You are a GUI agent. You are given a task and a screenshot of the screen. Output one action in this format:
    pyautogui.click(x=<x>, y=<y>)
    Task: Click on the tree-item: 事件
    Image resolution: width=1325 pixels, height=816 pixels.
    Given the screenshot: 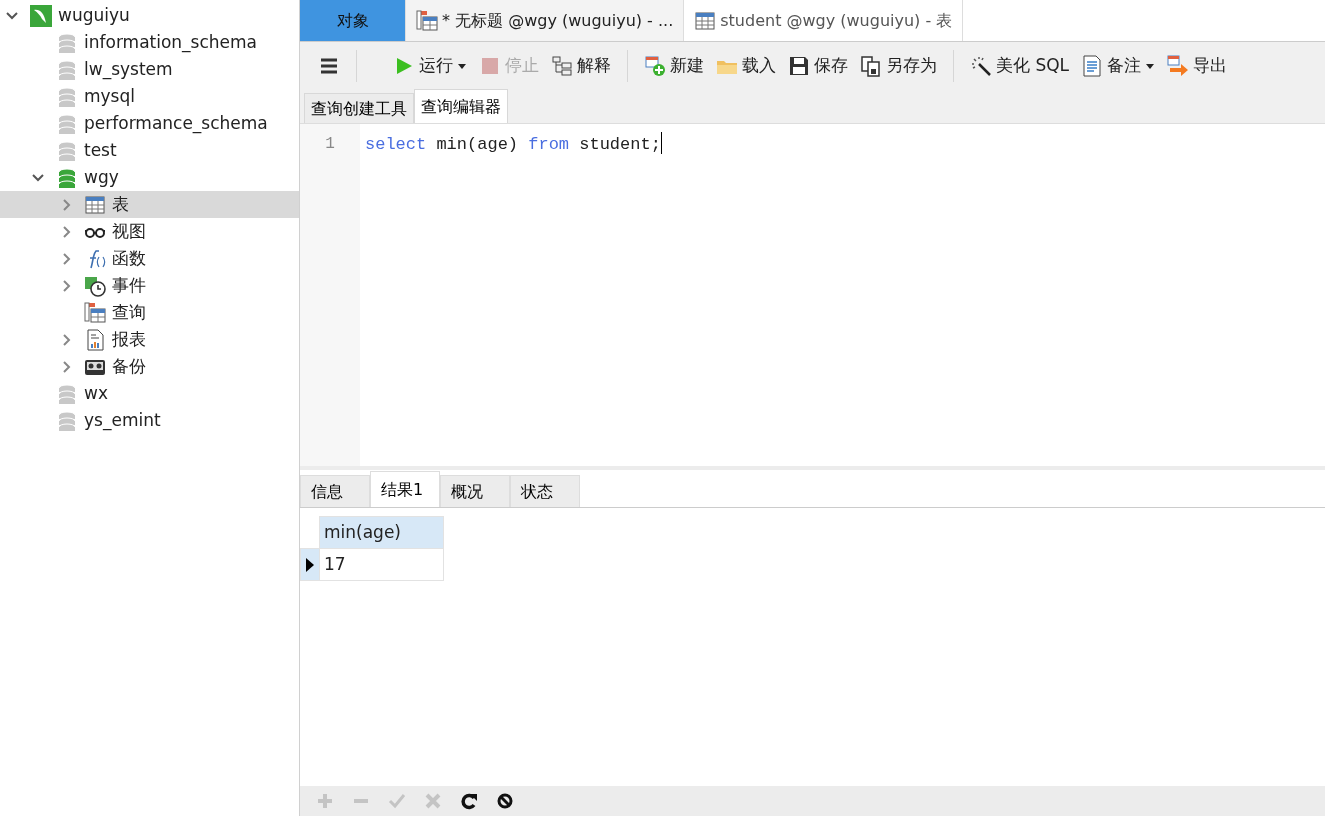 What is the action you would take?
    pyautogui.click(x=149, y=285)
    